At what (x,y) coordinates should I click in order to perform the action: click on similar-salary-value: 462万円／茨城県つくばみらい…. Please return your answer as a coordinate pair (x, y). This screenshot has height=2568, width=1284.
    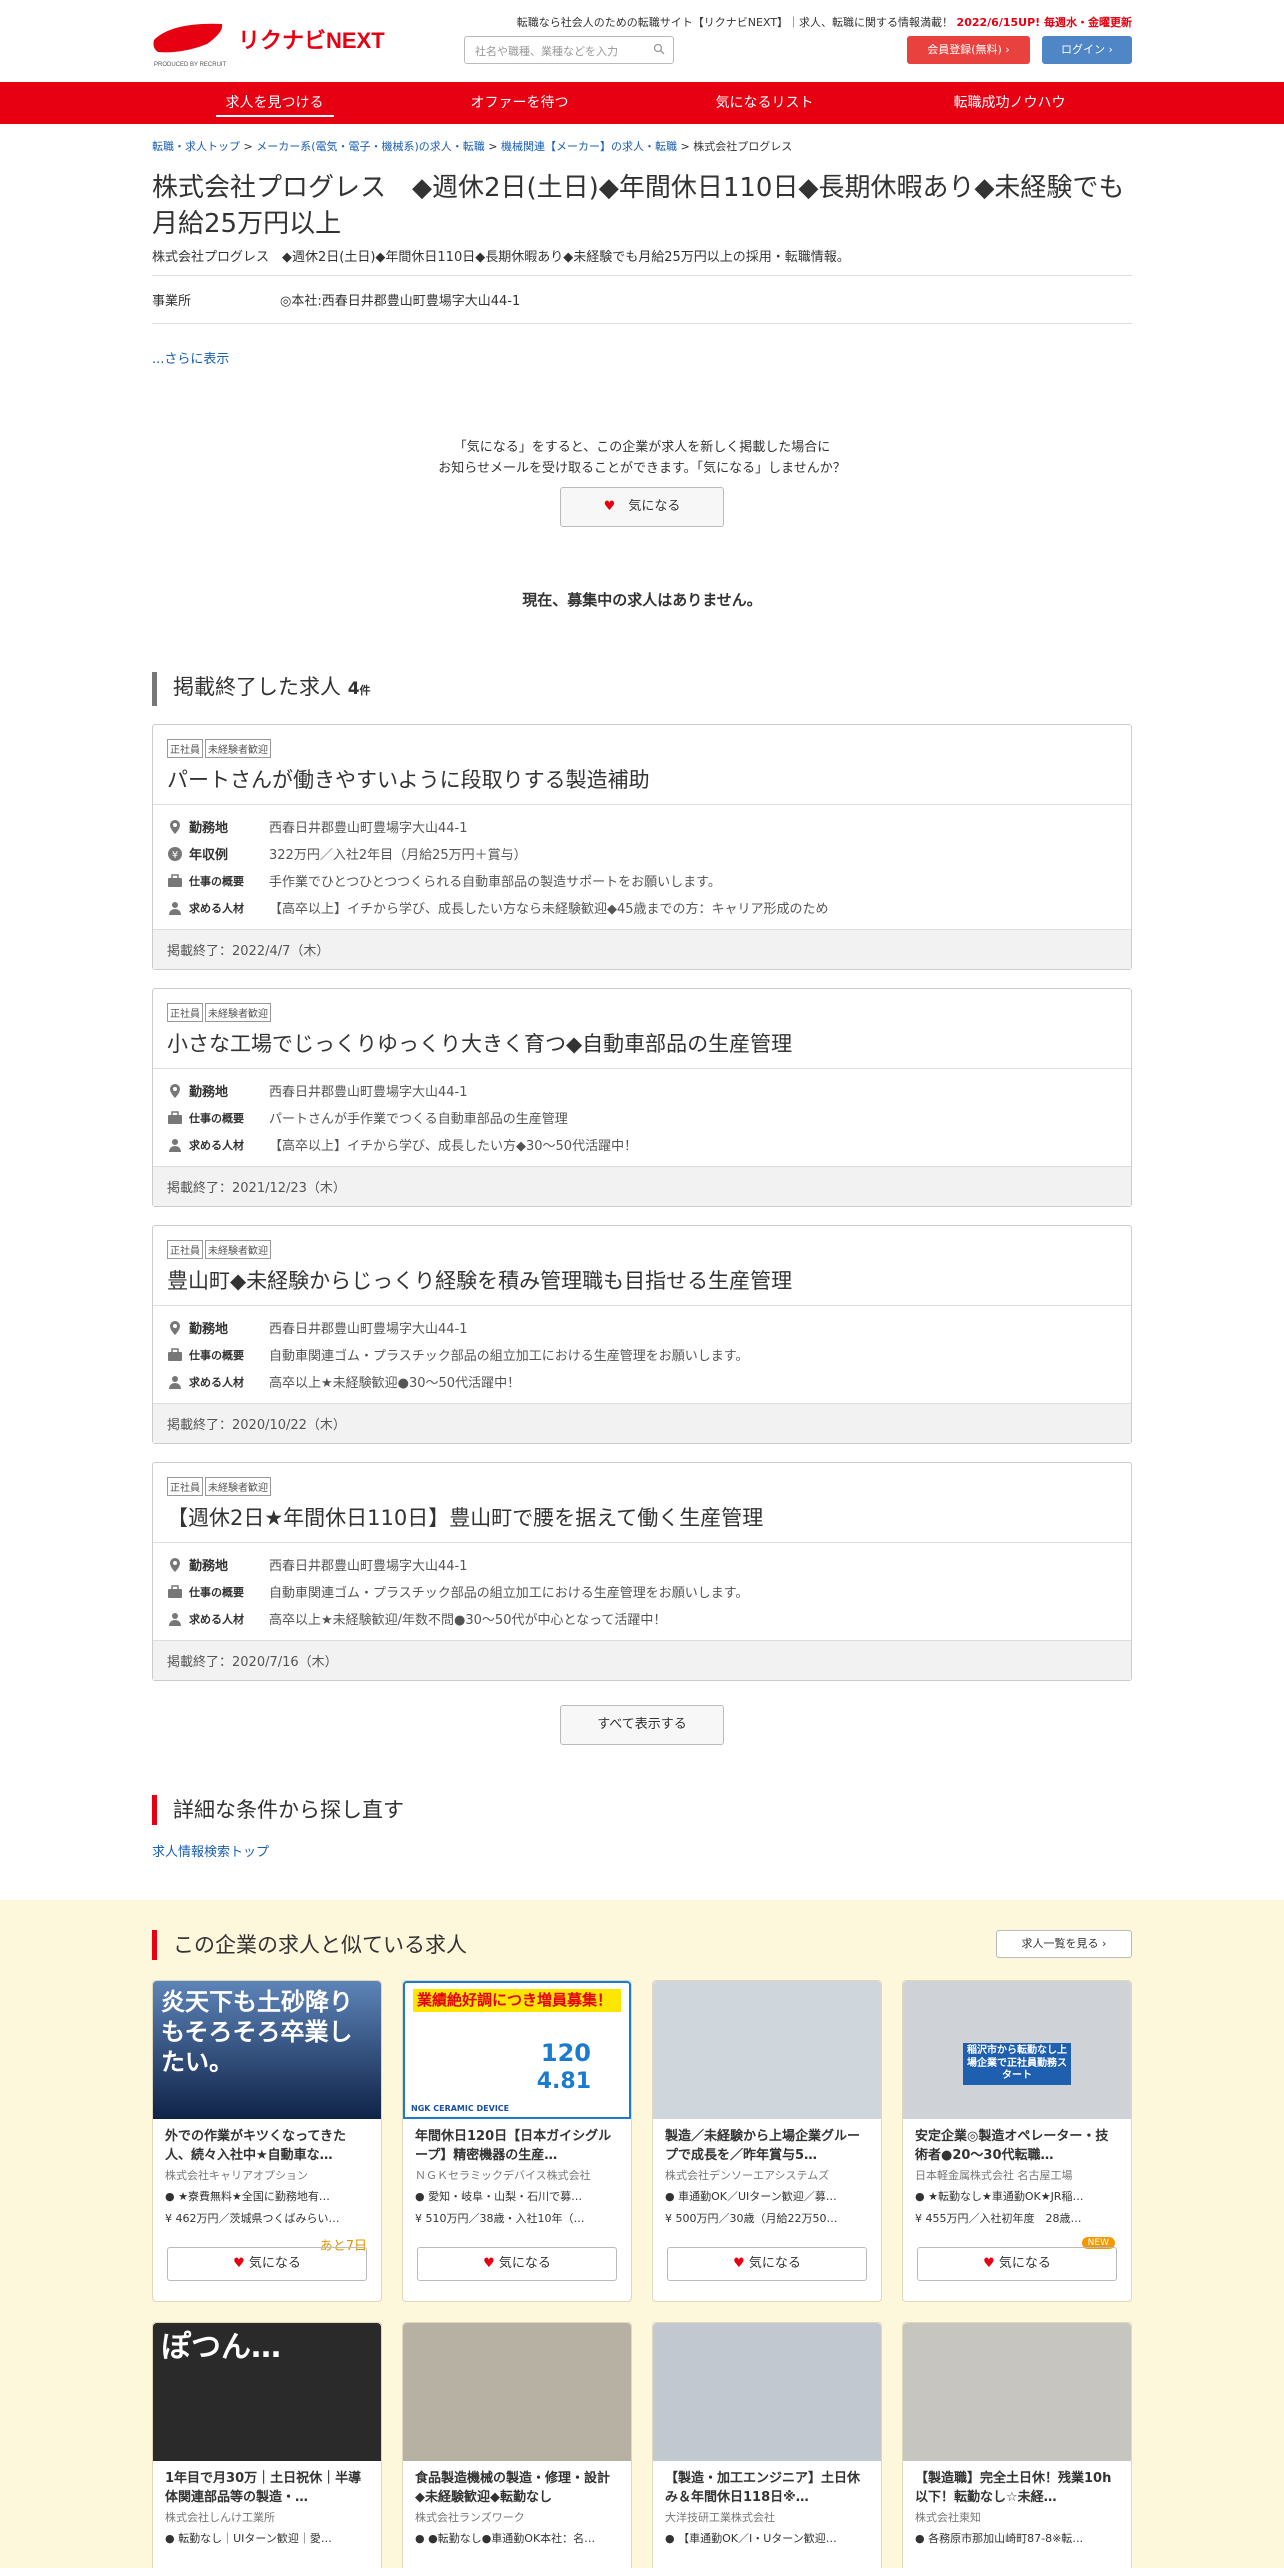
    Looking at the image, I should click on (257, 2218).